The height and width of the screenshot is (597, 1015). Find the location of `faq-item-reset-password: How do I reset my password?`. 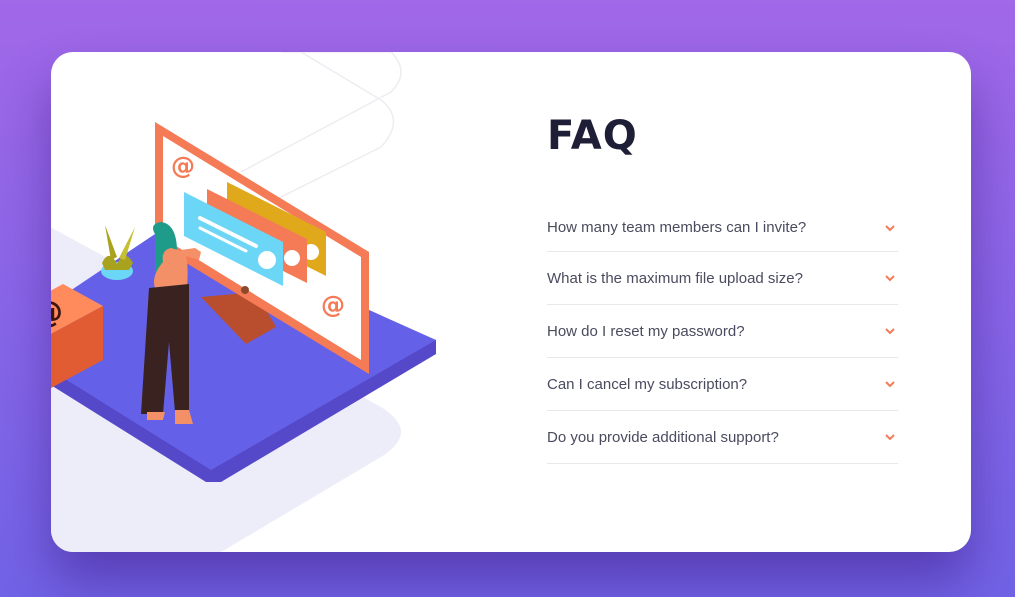

faq-item-reset-password: How do I reset my password? is located at coordinates (722, 331).